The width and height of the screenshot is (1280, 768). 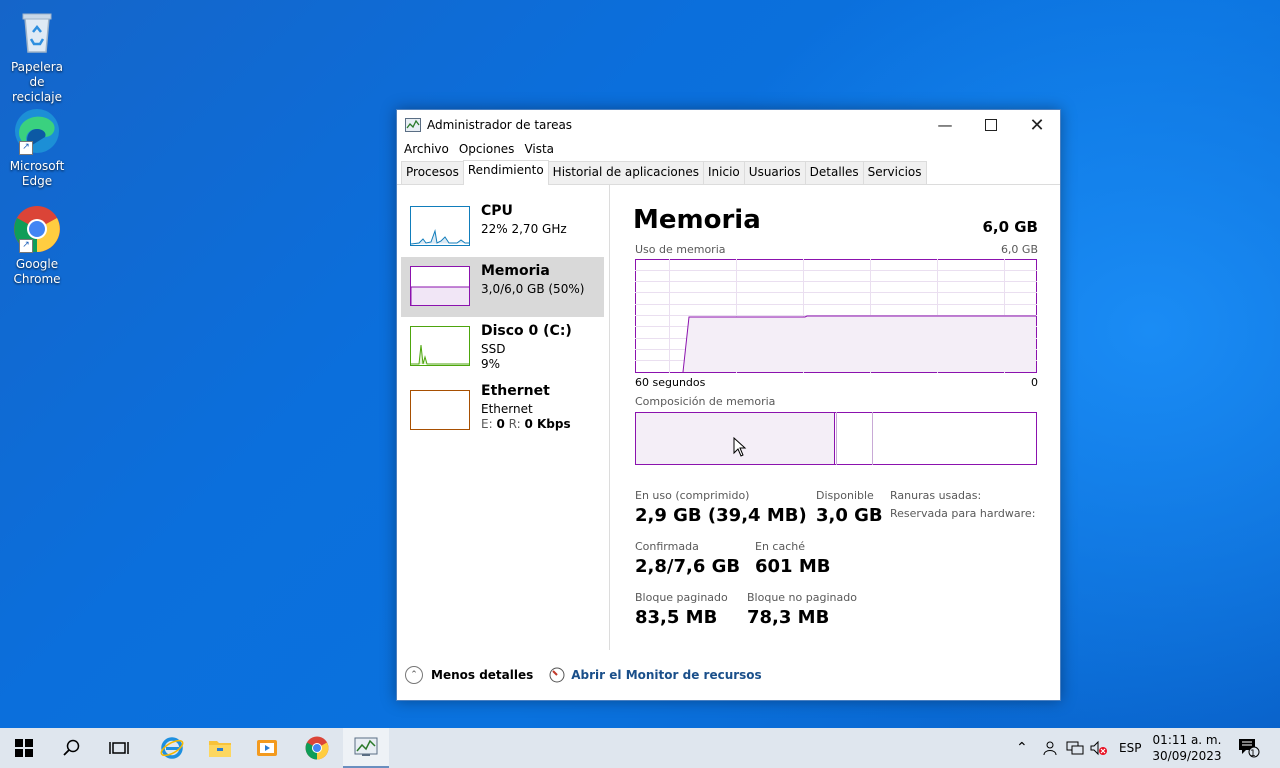 What do you see at coordinates (1253, 754) in the screenshot?
I see `notification-count: 1` at bounding box center [1253, 754].